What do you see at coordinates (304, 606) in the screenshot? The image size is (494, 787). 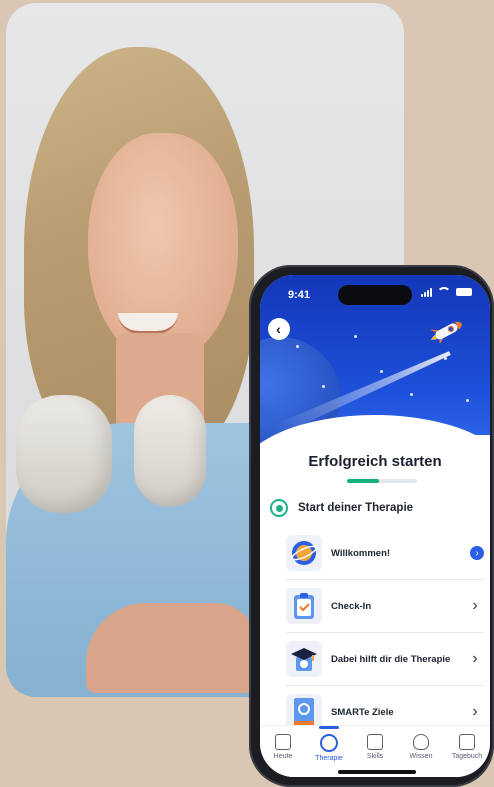 I see `clipboard-check-icon` at bounding box center [304, 606].